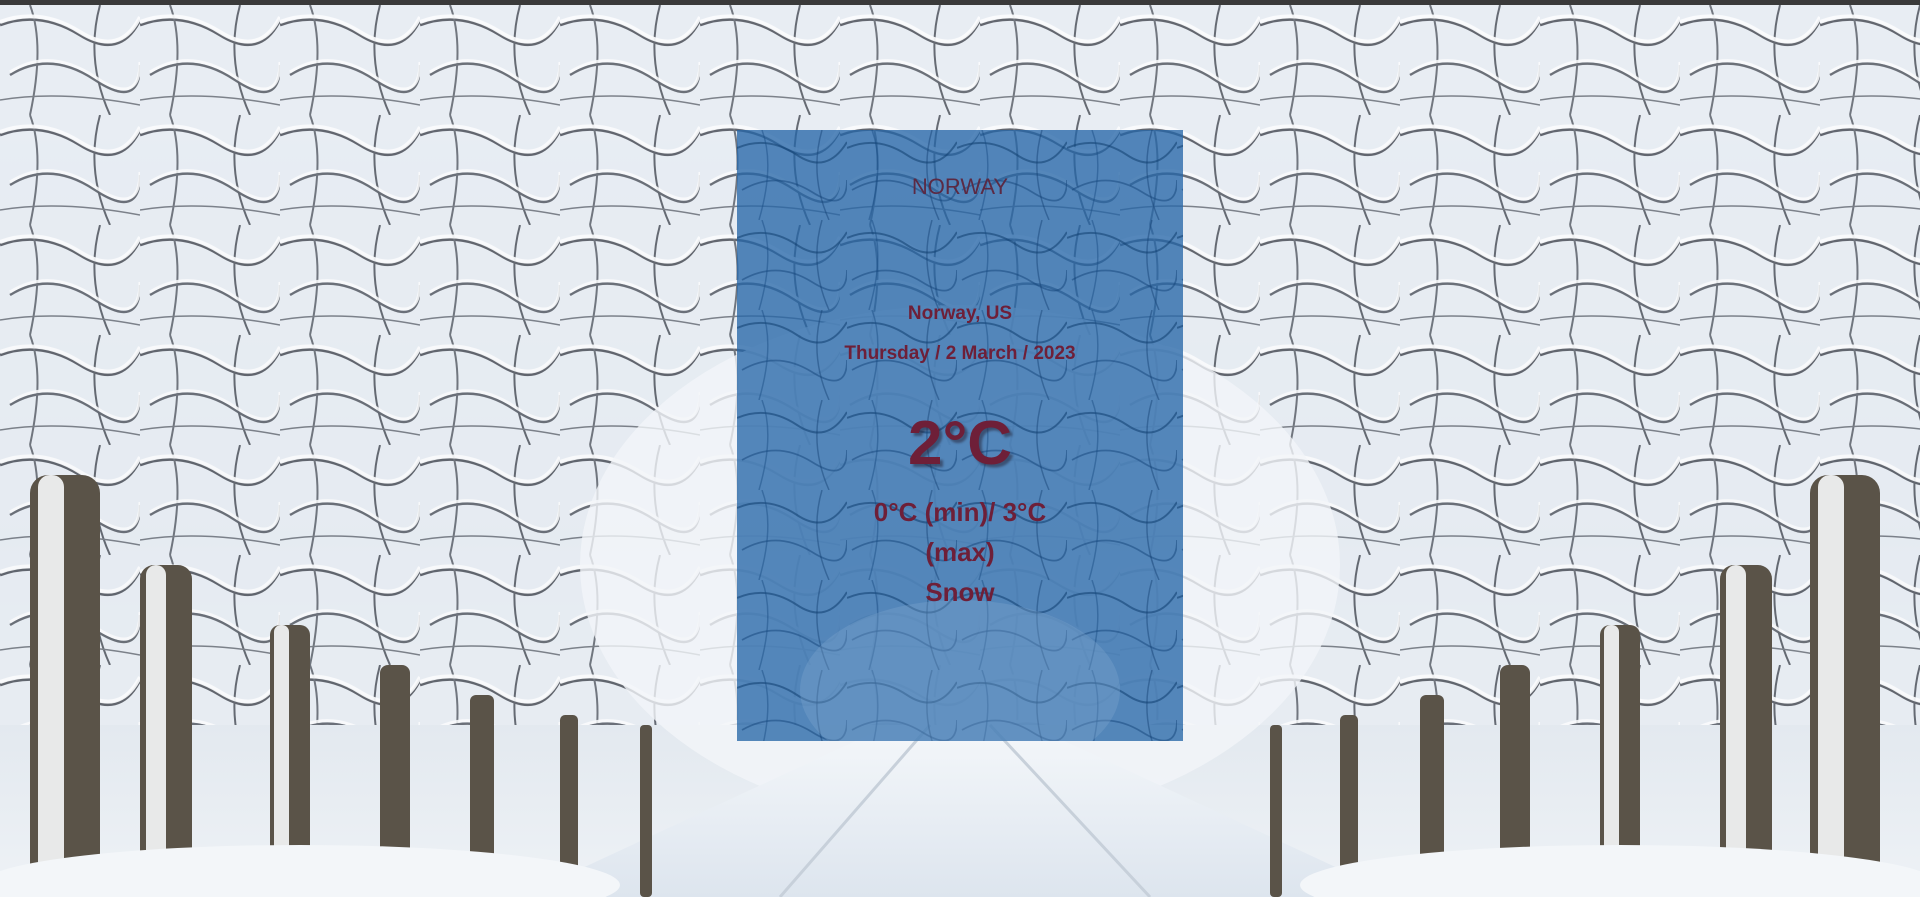 The height and width of the screenshot is (897, 1920). I want to click on weather-condition: Snow, so click(960, 592).